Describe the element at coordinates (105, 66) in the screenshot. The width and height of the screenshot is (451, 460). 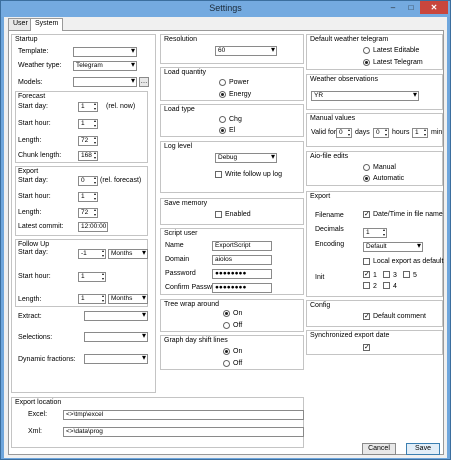
I see `weather-type-select: Telegram` at that location.